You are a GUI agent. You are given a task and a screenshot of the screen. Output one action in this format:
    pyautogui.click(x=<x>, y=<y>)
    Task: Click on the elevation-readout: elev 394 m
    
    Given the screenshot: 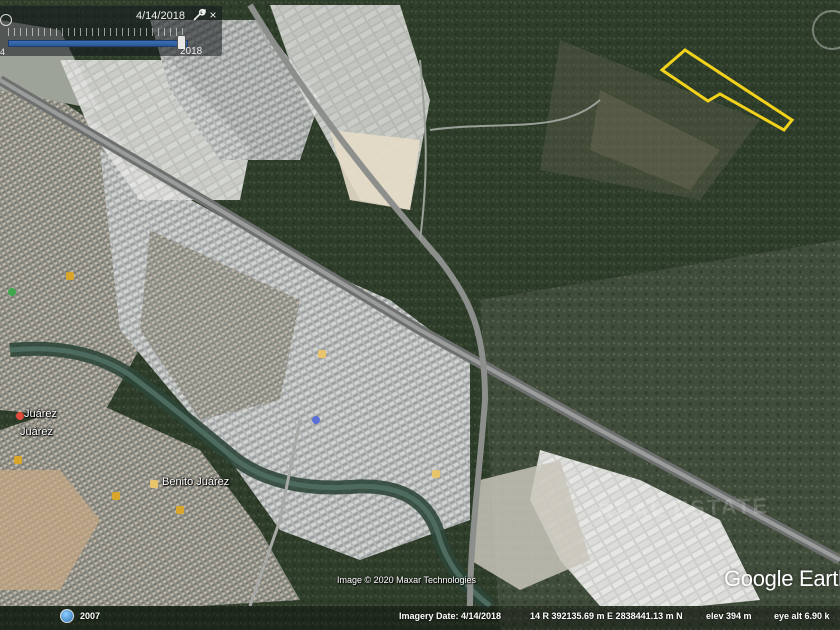 What is the action you would take?
    pyautogui.click(x=729, y=616)
    